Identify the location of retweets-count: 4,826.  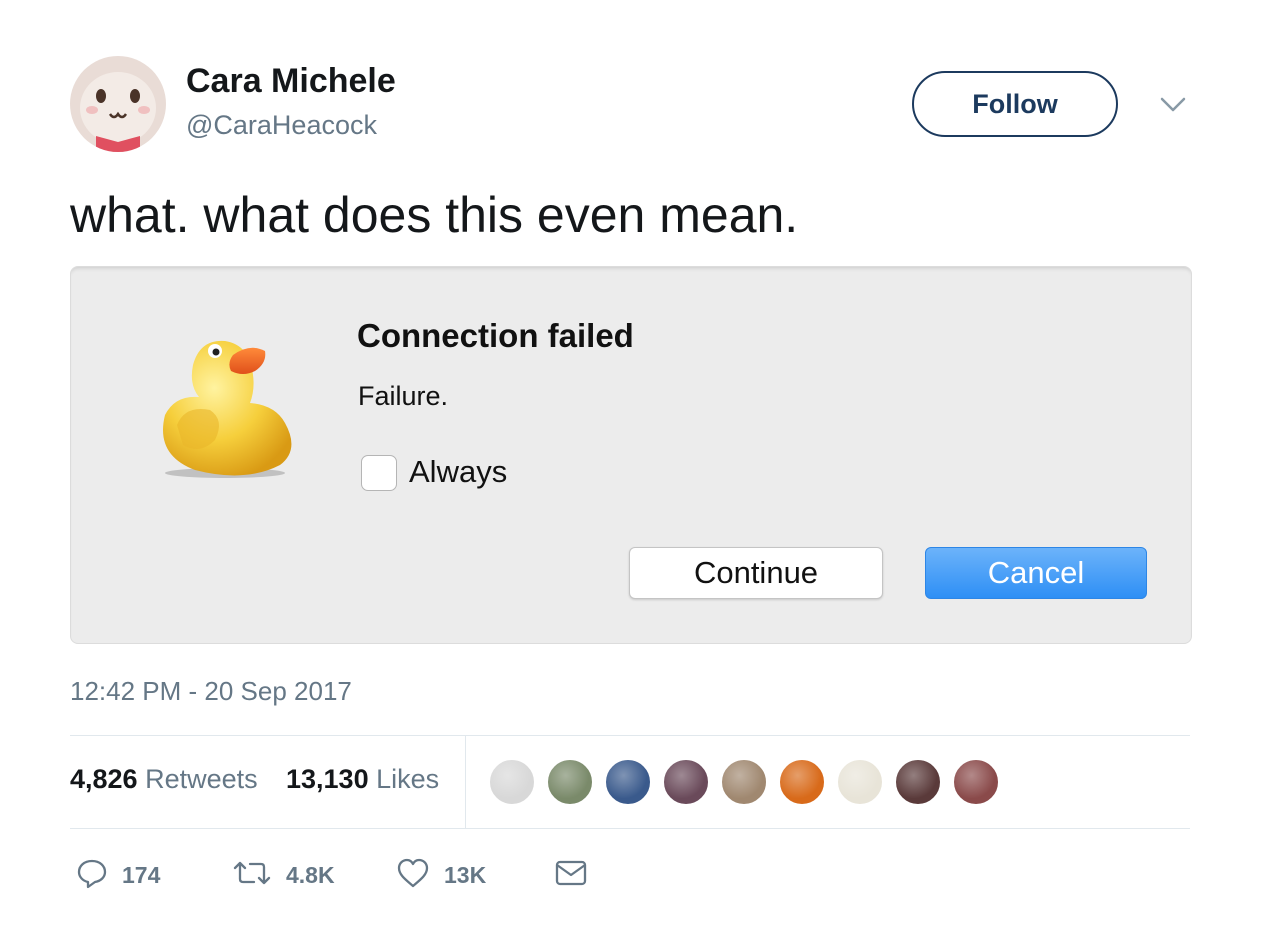
(104, 779).